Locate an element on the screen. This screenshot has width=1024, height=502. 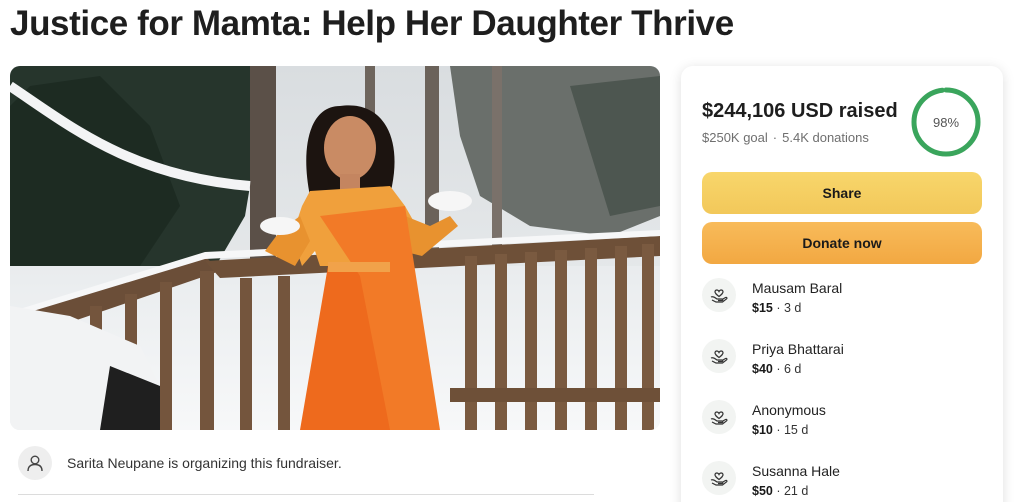
donation-count: 5.4K donations is located at coordinates (825, 137).